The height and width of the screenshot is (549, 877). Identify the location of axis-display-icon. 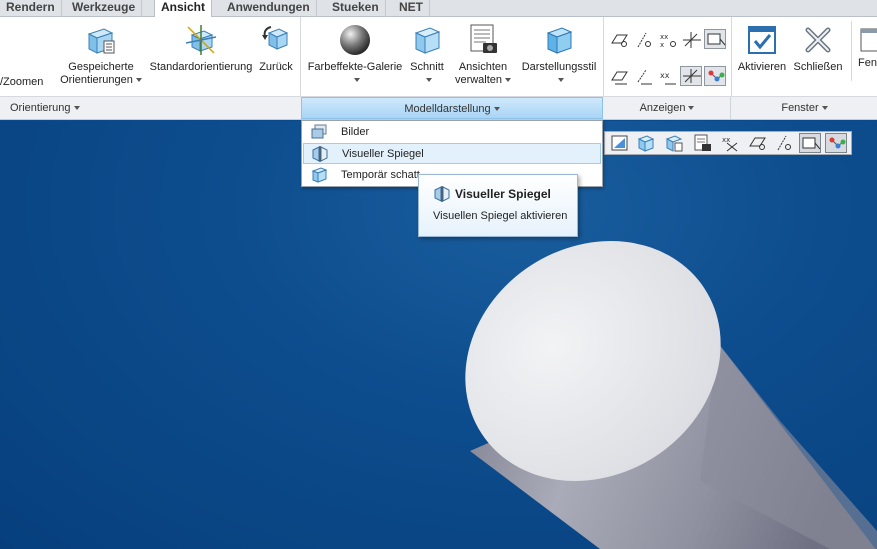
(643, 39).